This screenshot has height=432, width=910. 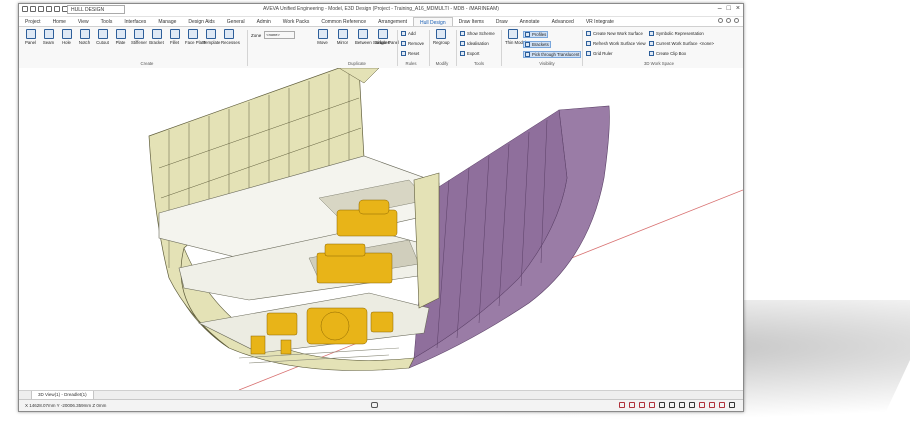 What do you see at coordinates (599, 53) in the screenshot?
I see `grid-ruler: Grid Ruler` at bounding box center [599, 53].